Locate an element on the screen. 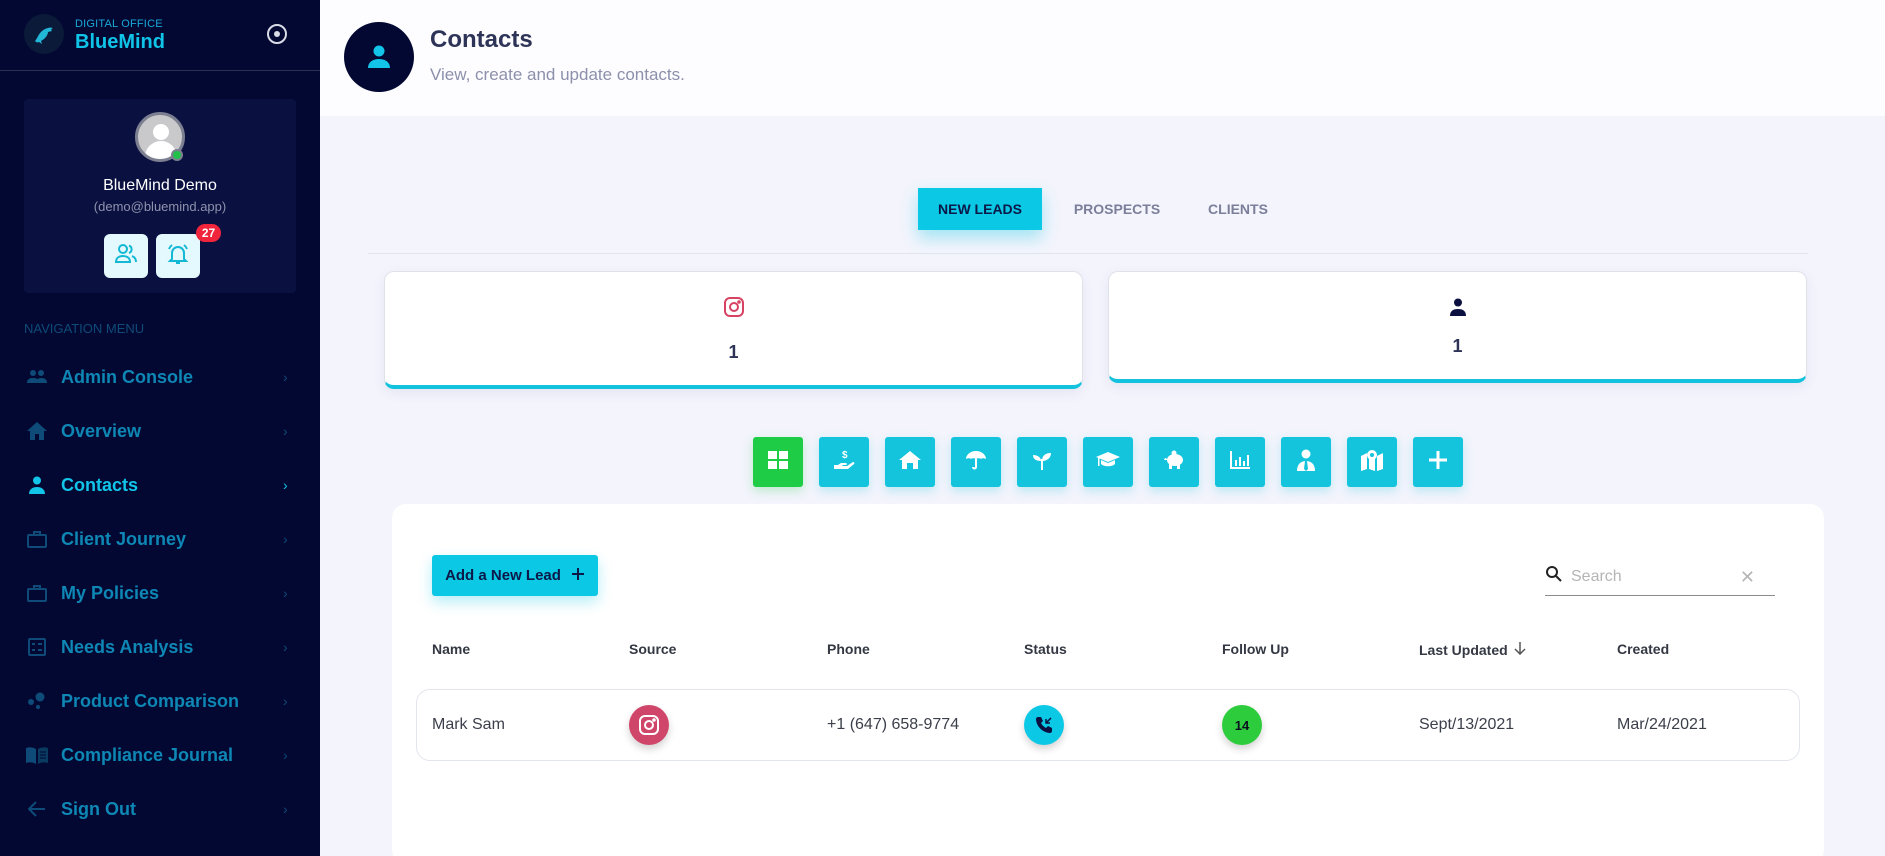 The height and width of the screenshot is (856, 1885). sidebar-item-product-comparison: Product Comparison › is located at coordinates (160, 701).